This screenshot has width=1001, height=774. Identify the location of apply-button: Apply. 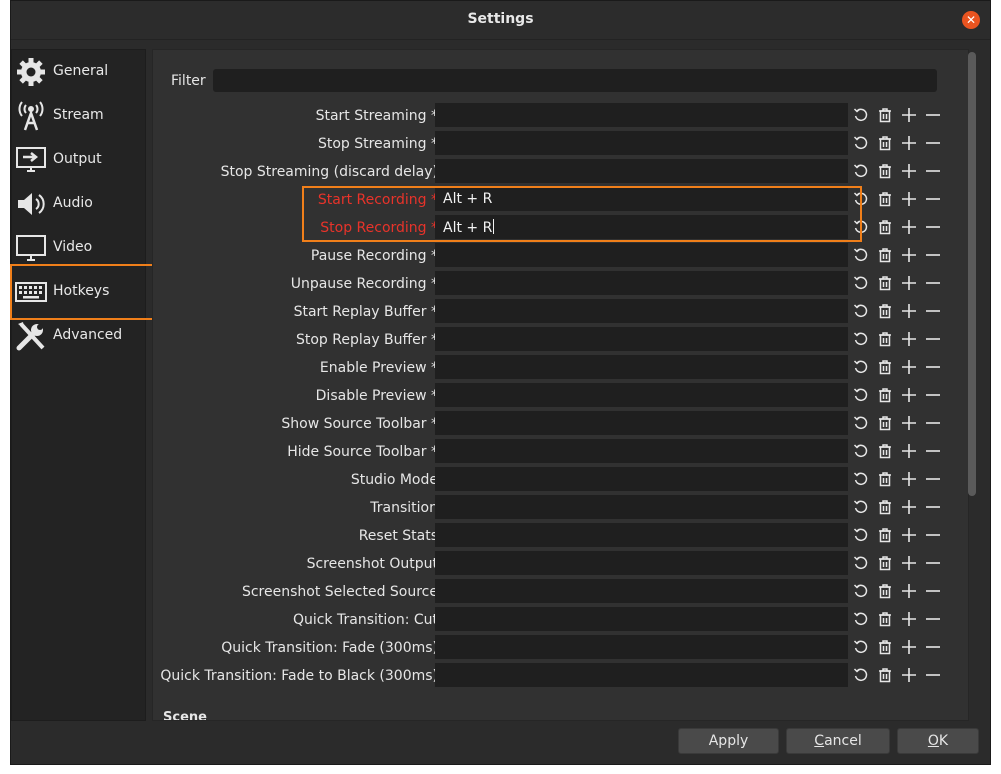
(728, 741).